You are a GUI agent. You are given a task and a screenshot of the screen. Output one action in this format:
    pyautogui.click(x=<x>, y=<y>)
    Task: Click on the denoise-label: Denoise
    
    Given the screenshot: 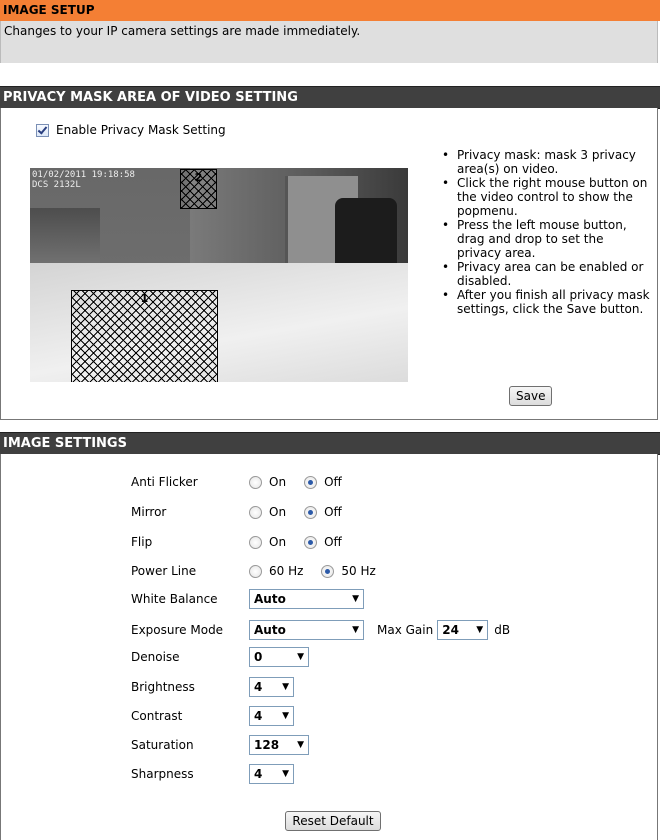 What is the action you would take?
    pyautogui.click(x=155, y=657)
    